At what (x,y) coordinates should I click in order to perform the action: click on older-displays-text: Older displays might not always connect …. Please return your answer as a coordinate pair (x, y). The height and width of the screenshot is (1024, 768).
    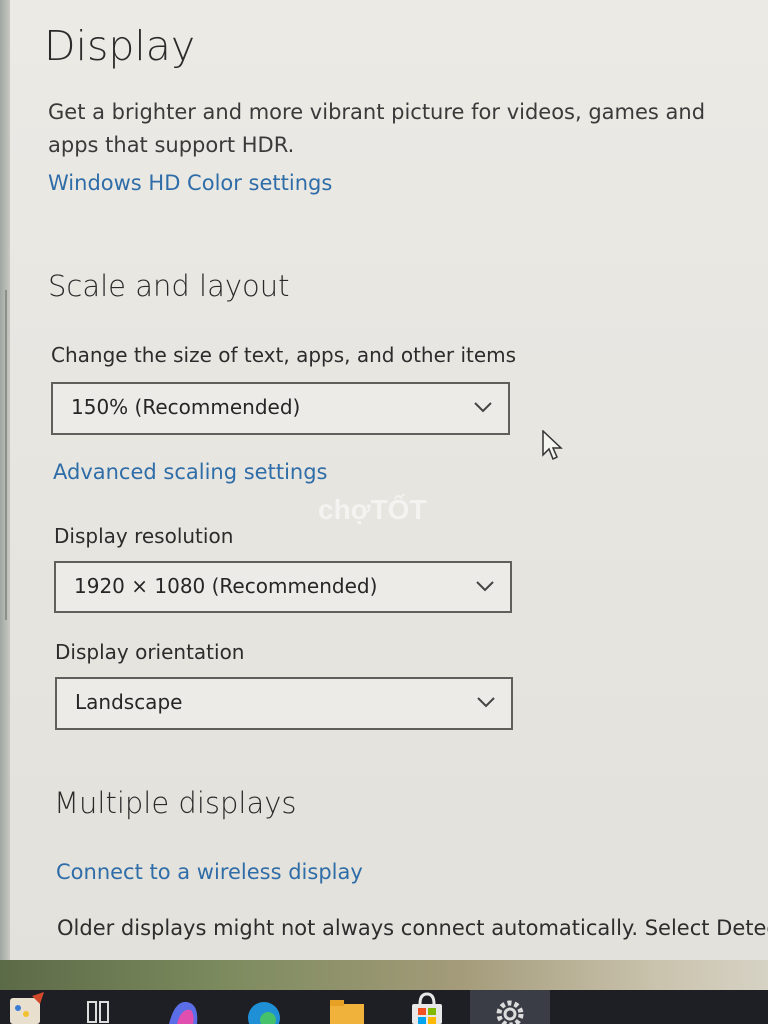
    Looking at the image, I should click on (412, 928).